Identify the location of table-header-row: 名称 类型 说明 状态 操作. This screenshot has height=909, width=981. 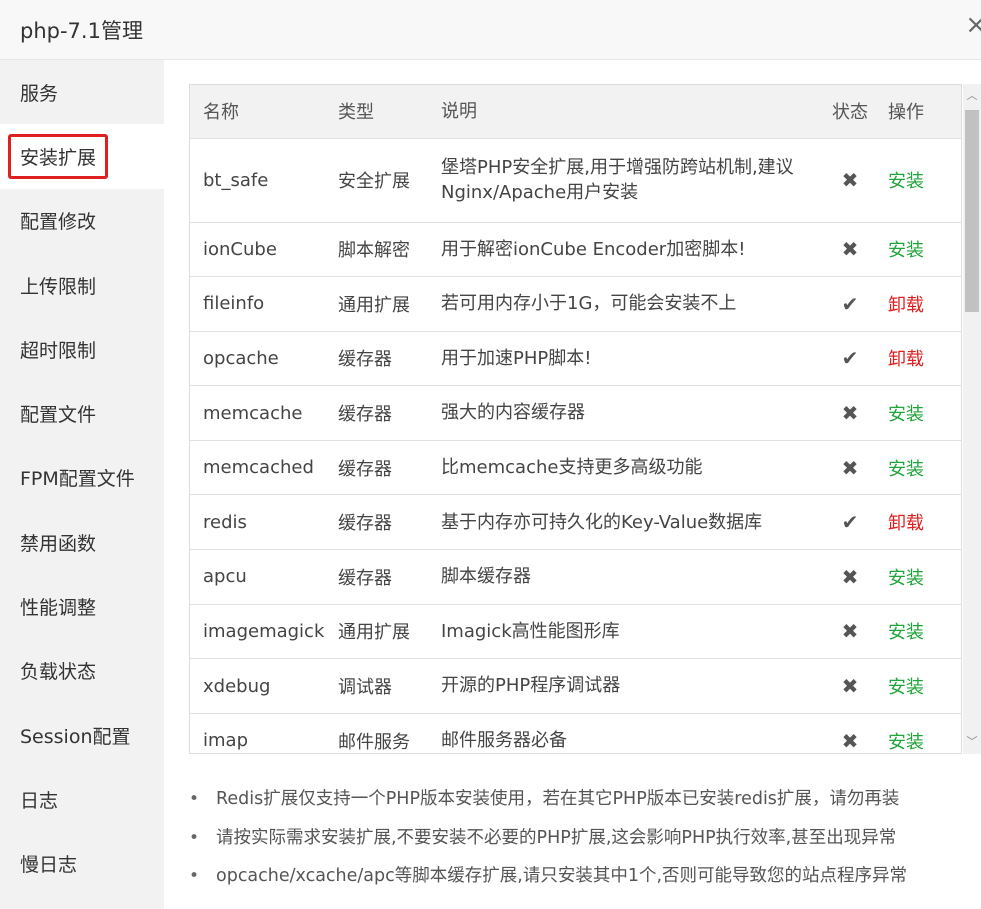
(575, 112).